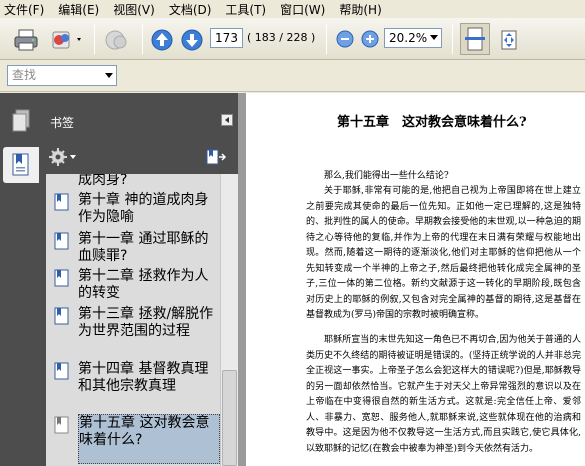 This screenshot has height=466, width=585. I want to click on previous-page-button, so click(162, 40).